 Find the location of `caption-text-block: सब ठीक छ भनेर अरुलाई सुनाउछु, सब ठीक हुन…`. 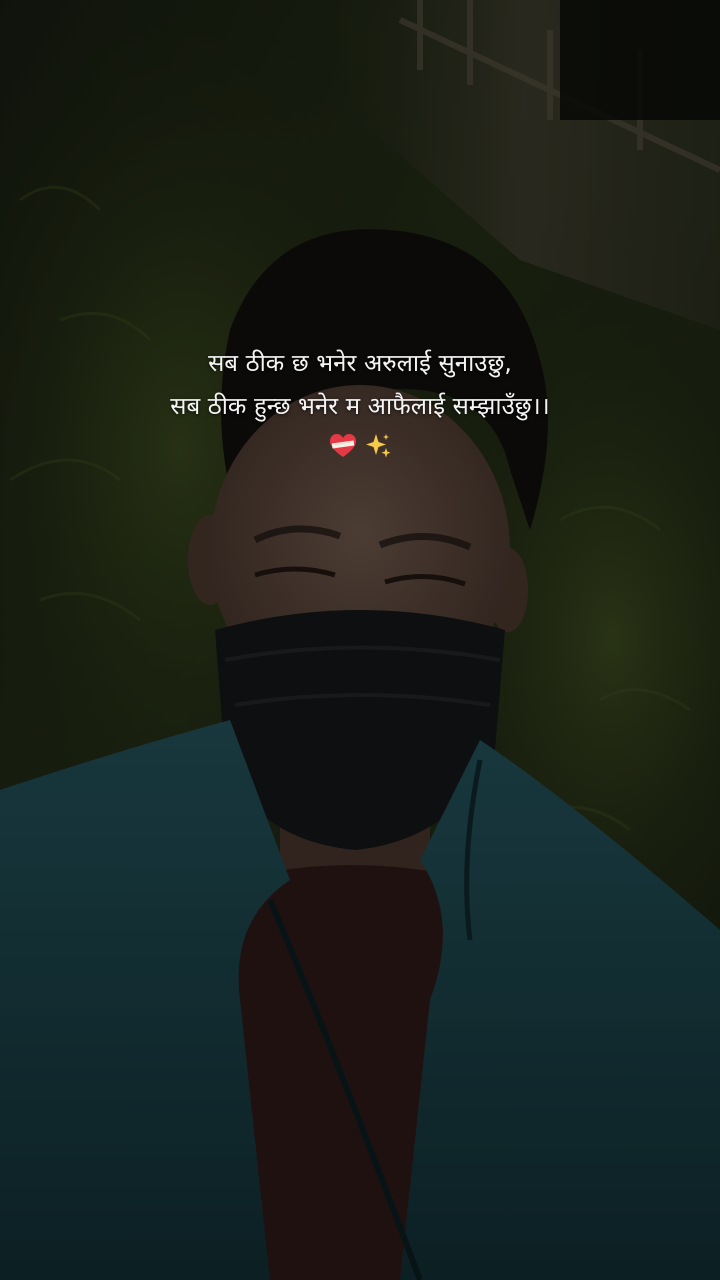

caption-text-block: सब ठीक छ भनेर अरुलाई सुनाउछु, सब ठीक हुन… is located at coordinates (360, 403).